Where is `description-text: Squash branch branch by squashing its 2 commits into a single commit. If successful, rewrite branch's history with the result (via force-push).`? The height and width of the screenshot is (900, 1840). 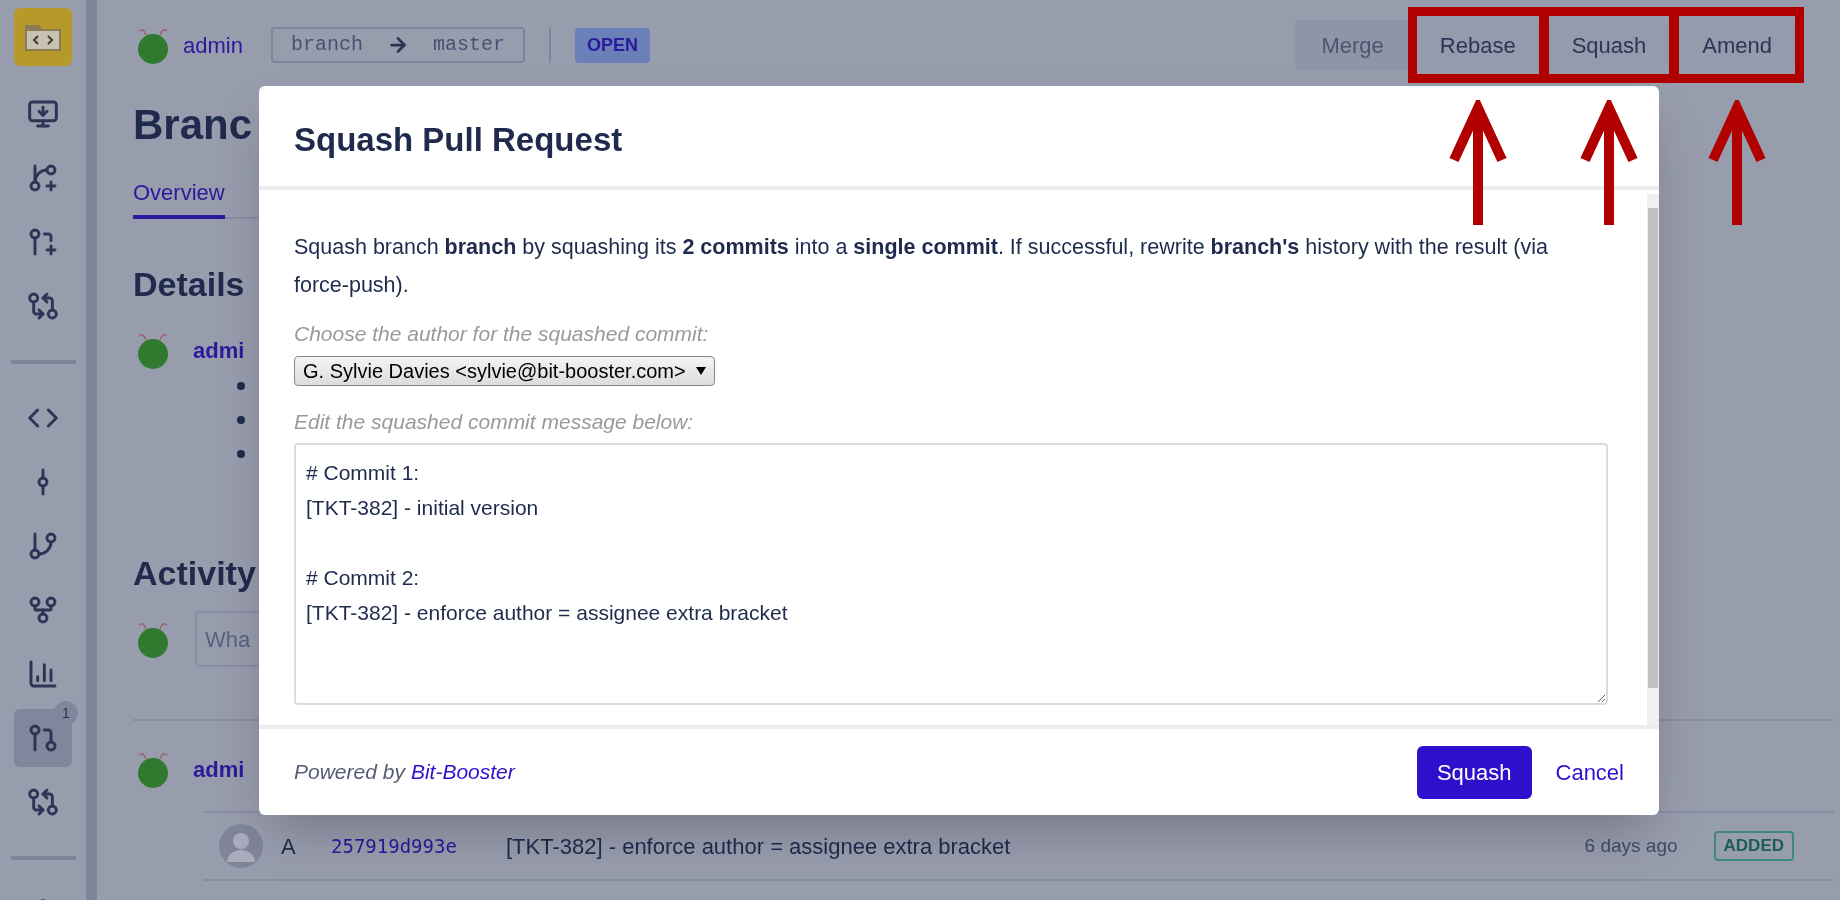 description-text: Squash branch branch by squashing its 2 commits into a single commit. If successful, rewrite branch's history with the result (via force-push). is located at coordinates (921, 266).